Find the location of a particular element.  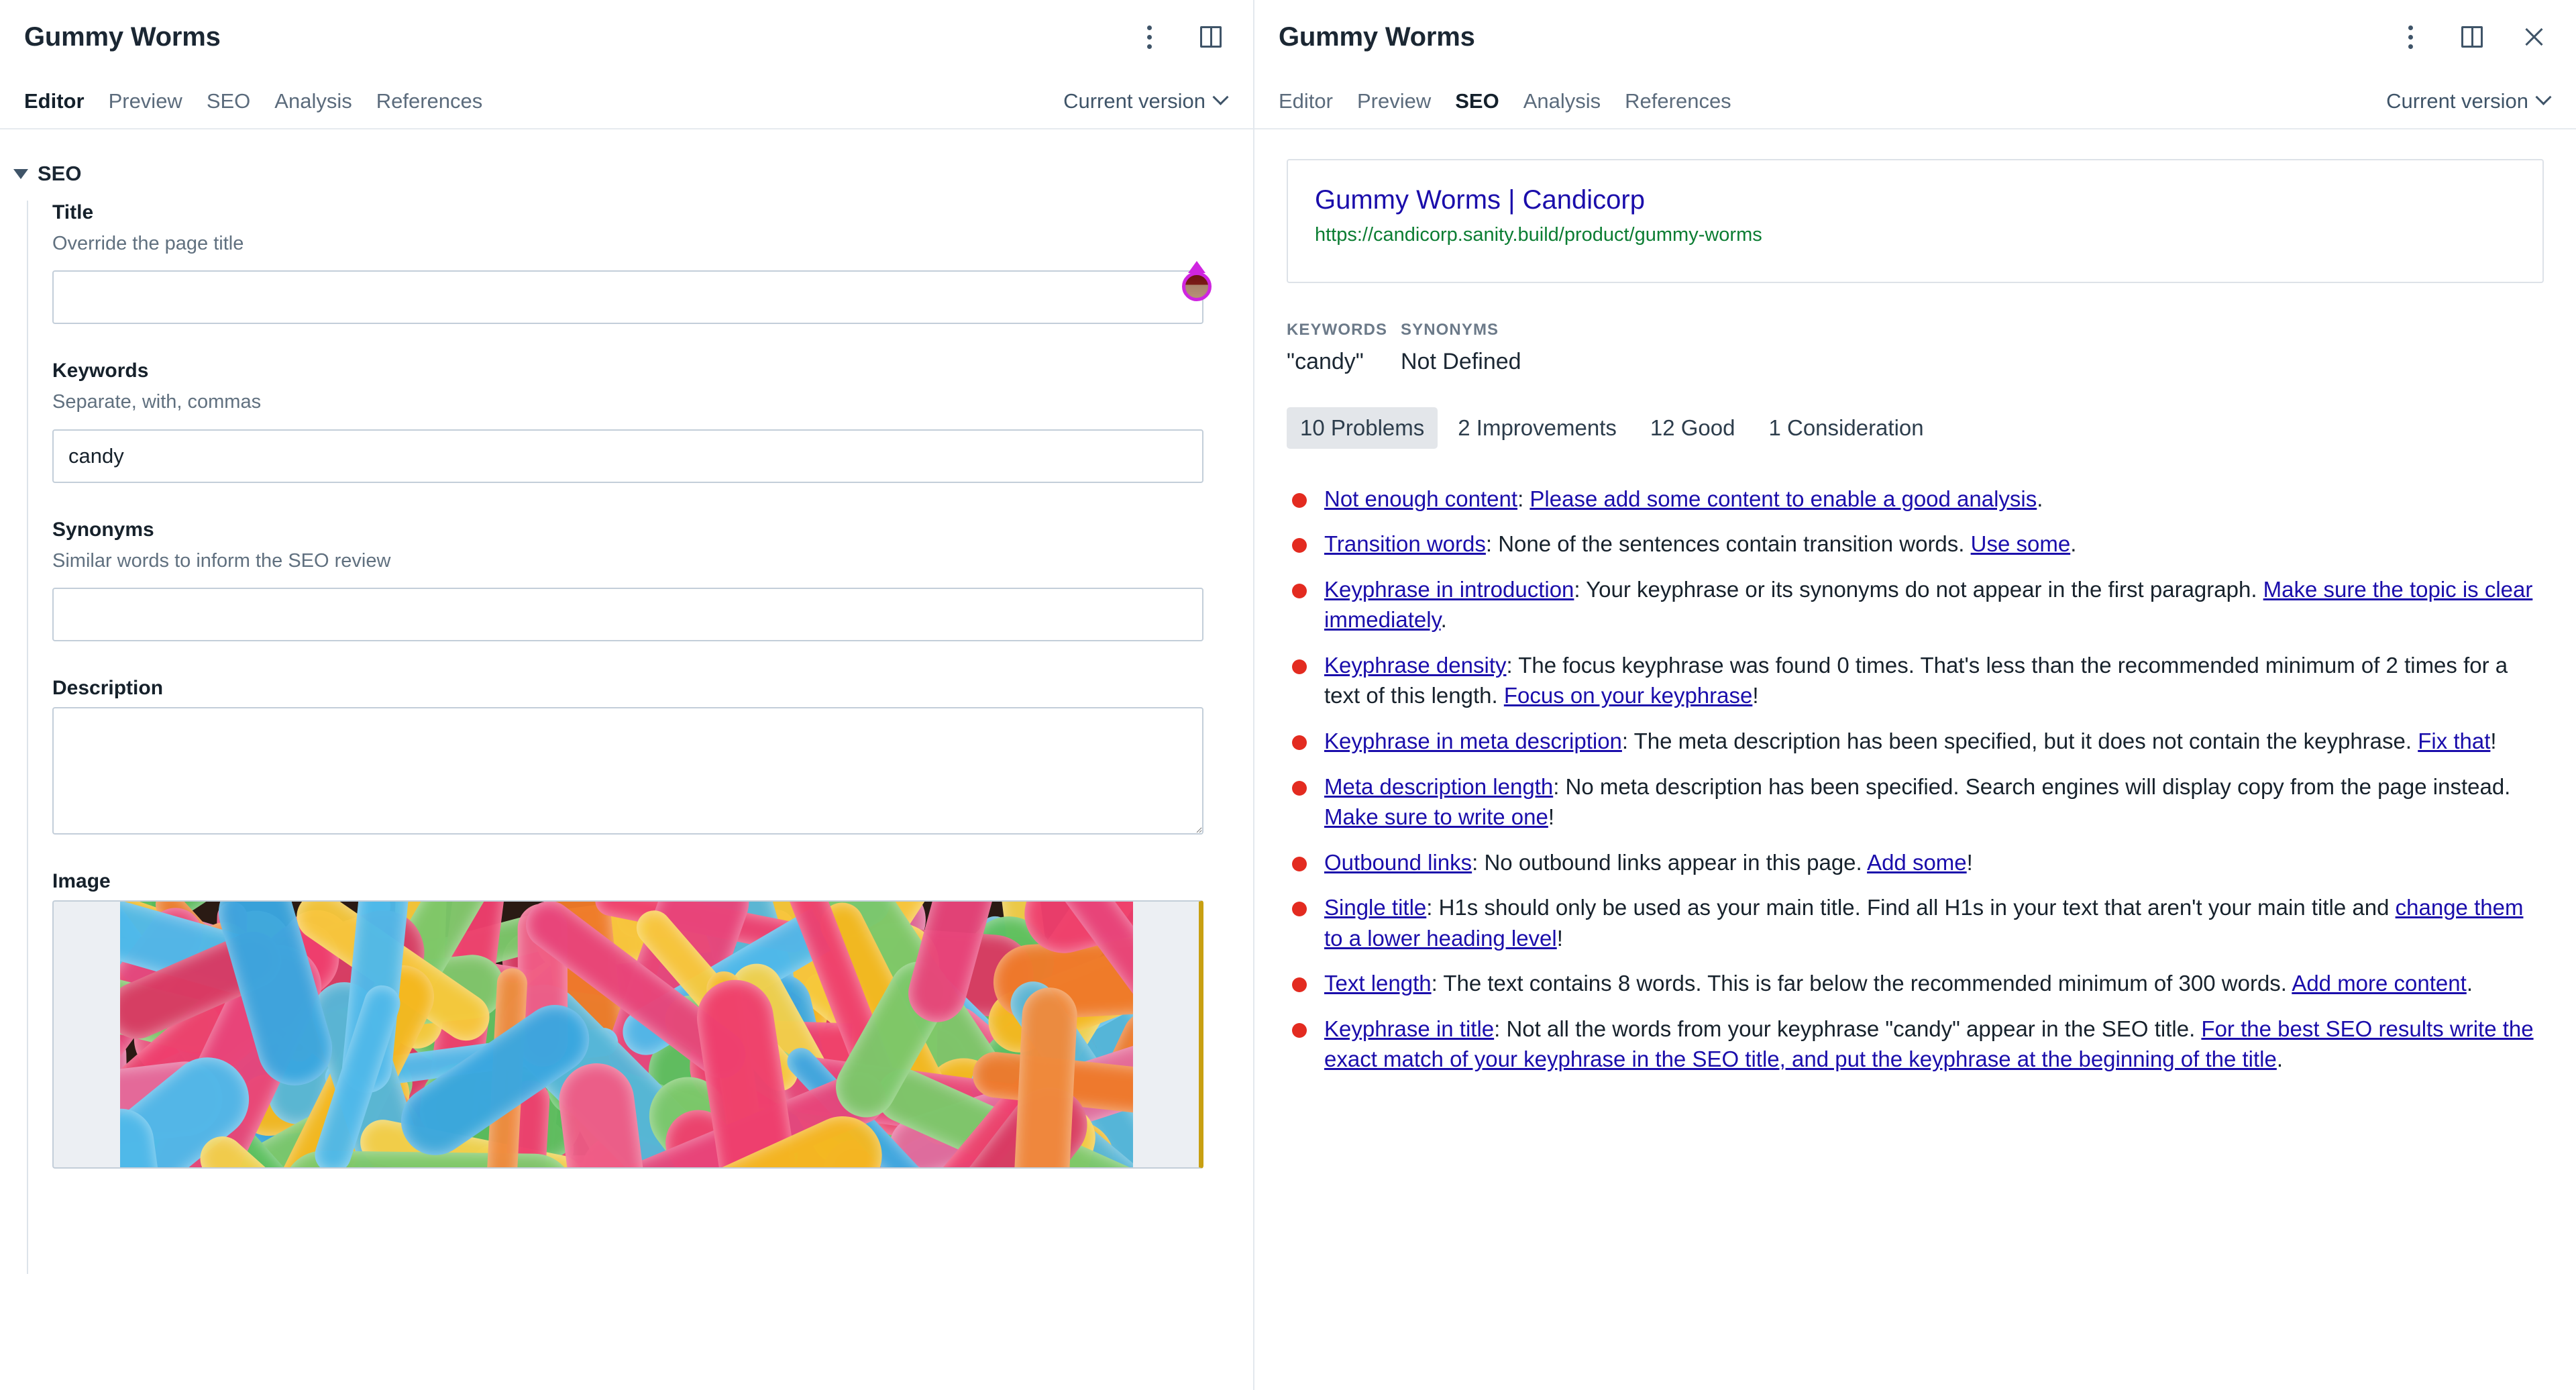

description-textarea is located at coordinates (627, 770).